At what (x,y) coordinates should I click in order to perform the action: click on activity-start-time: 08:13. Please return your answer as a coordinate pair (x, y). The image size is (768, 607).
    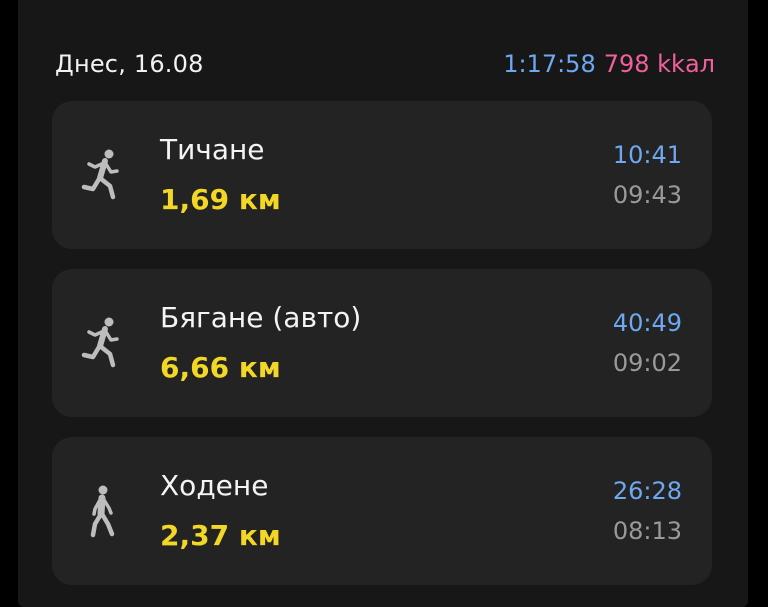
    Looking at the image, I should click on (647, 531).